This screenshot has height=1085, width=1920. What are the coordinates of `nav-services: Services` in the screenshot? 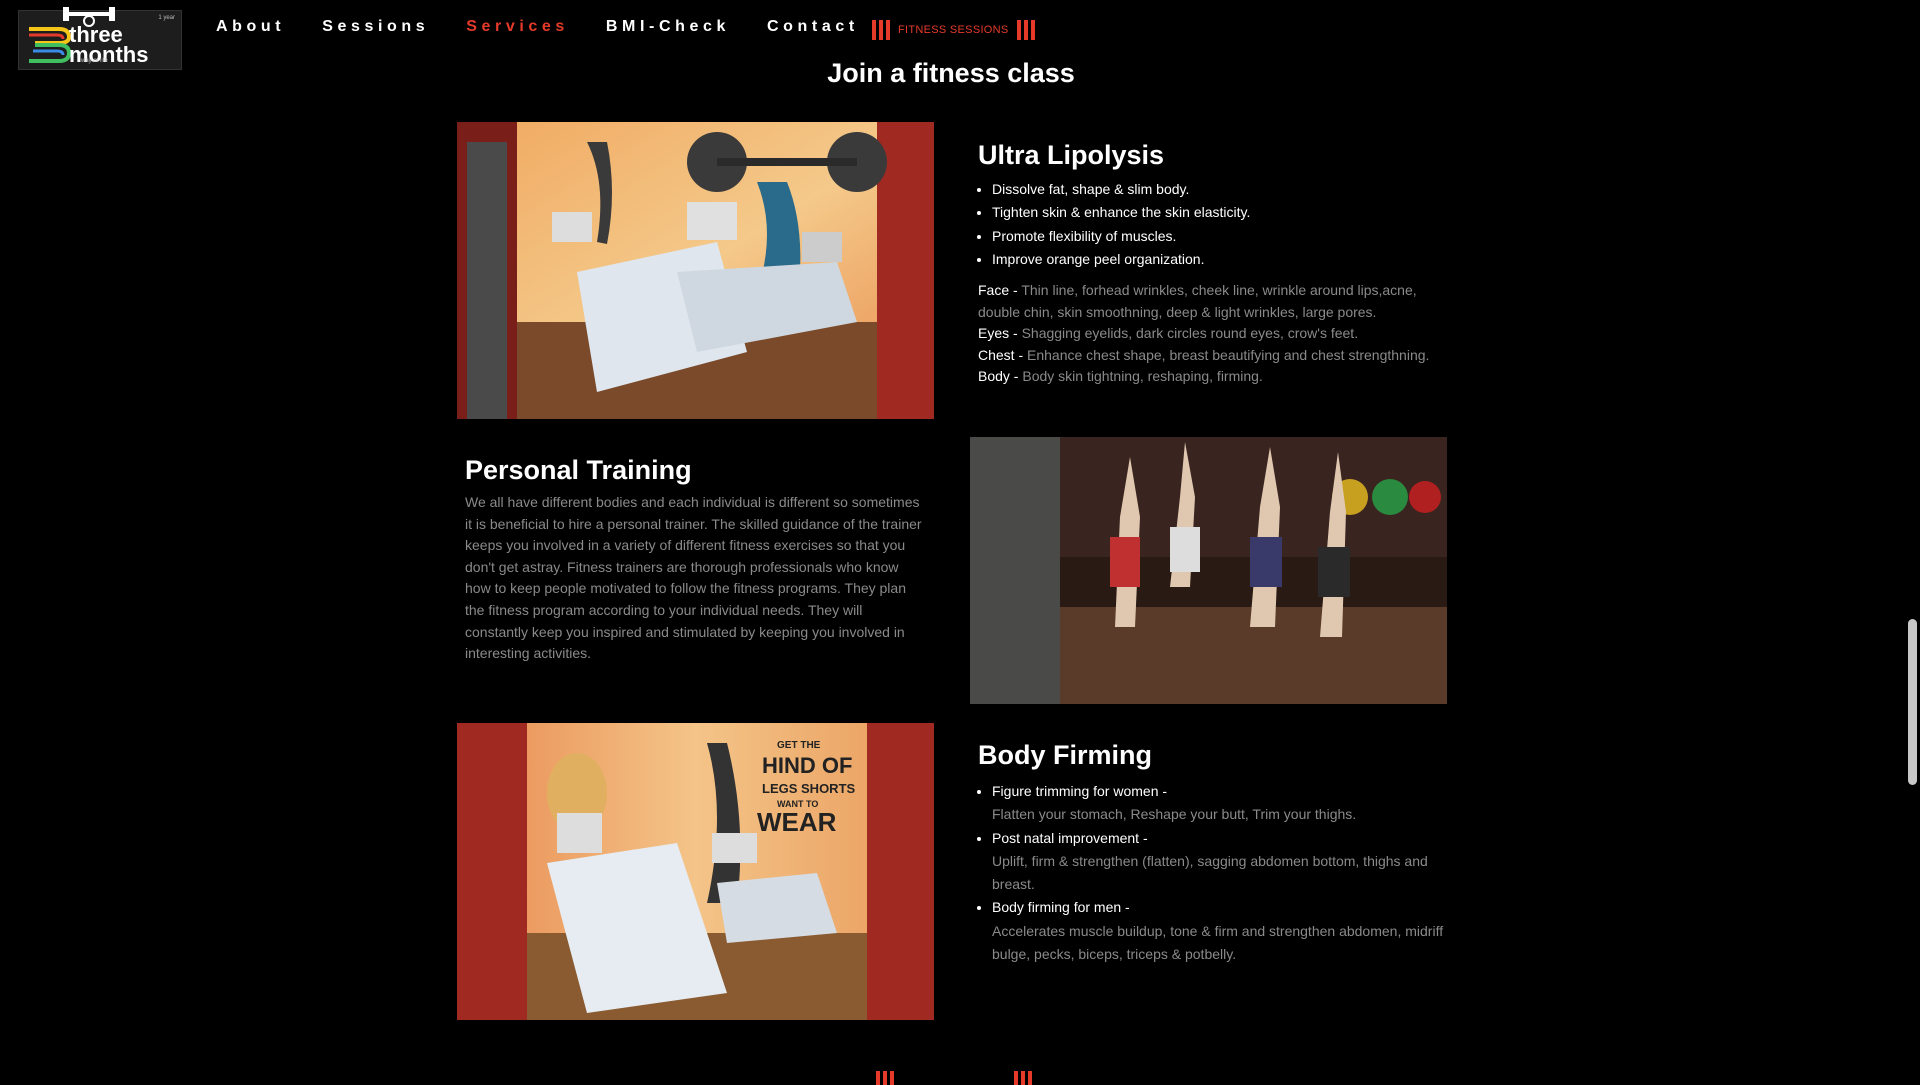 It's located at (517, 27).